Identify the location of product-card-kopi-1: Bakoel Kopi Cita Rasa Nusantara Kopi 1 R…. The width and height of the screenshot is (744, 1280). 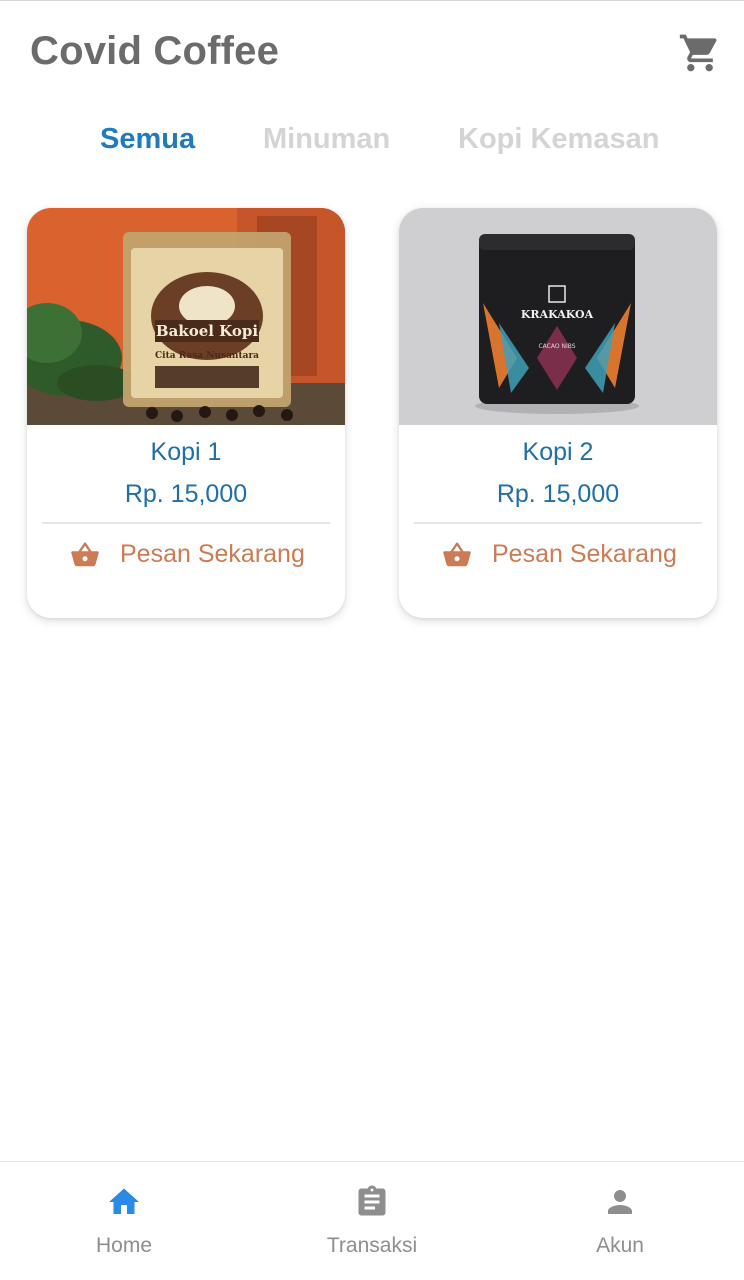
(186, 413).